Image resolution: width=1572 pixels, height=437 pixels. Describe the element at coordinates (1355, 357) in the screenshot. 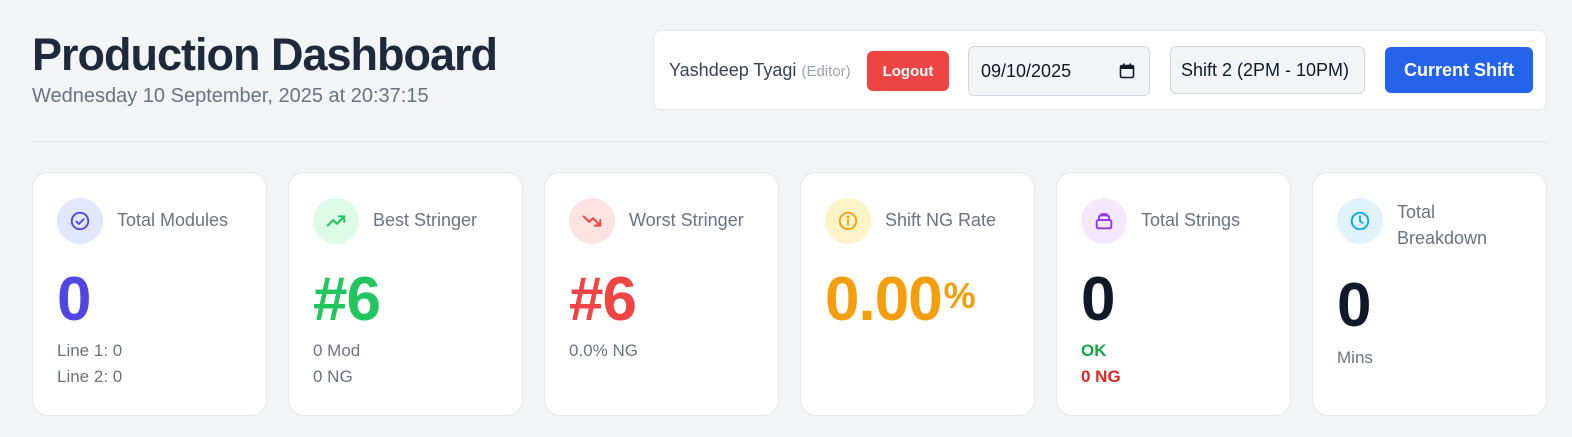

I see `unit-label: Mins` at that location.